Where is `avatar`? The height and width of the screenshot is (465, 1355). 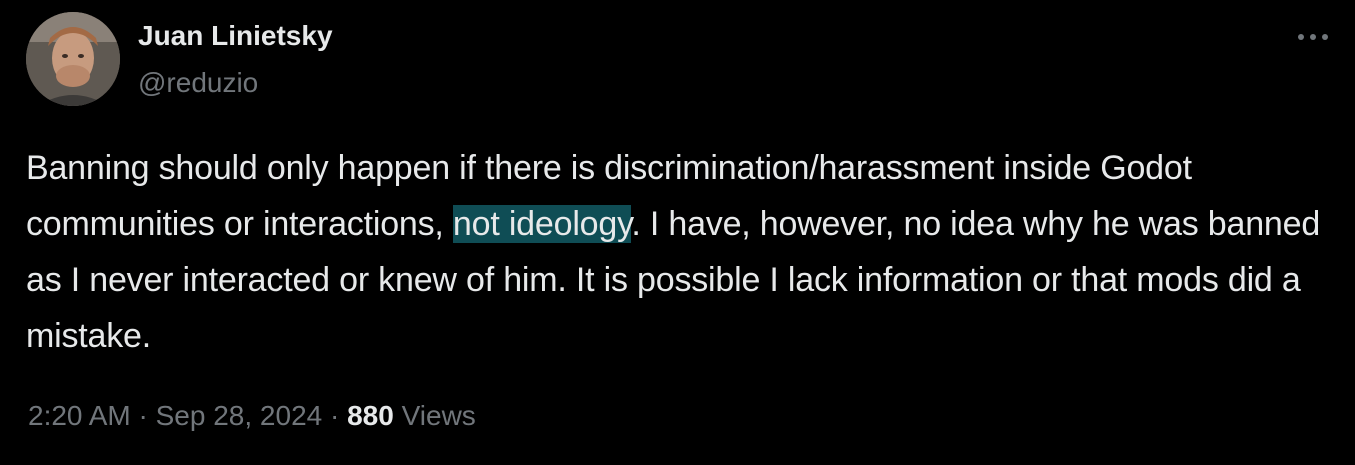
avatar is located at coordinates (73, 59).